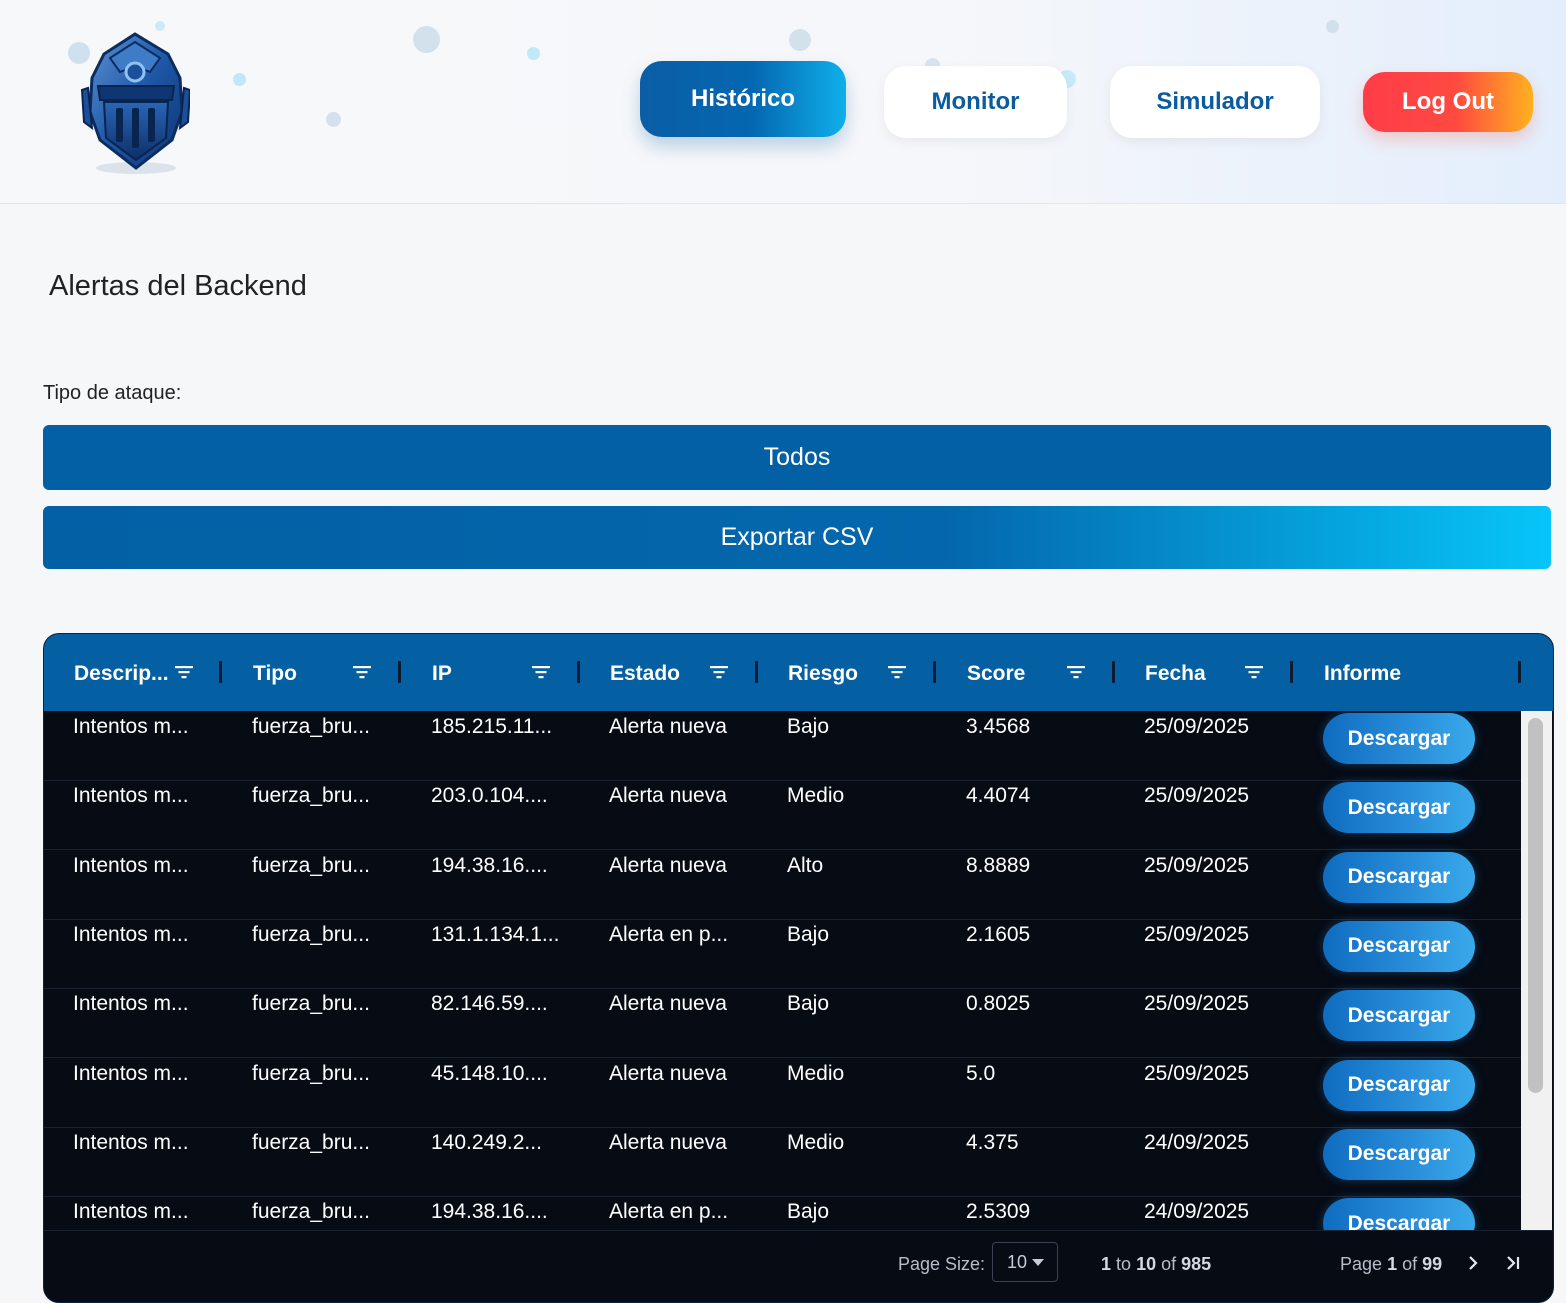  I want to click on column-header-label: Informe, so click(1363, 673).